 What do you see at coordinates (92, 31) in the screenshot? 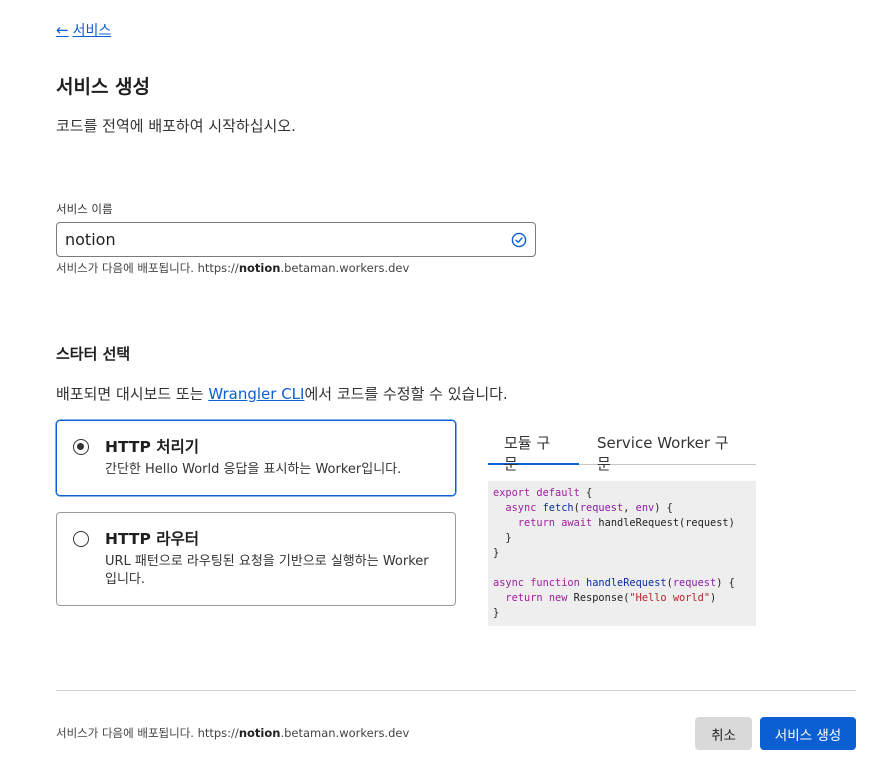
I see `back-link-label: 서비스` at bounding box center [92, 31].